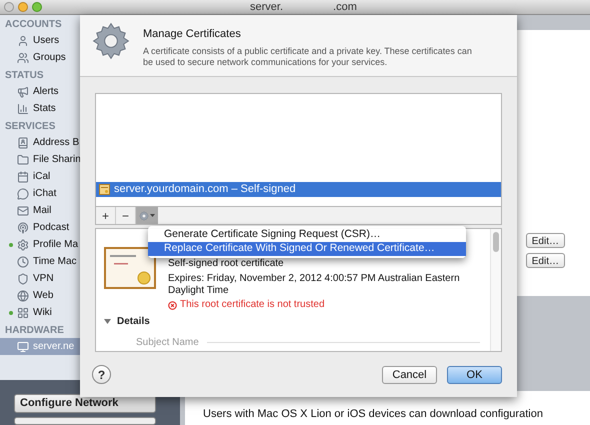 Image resolution: width=590 pixels, height=425 pixels. Describe the element at coordinates (373, 414) in the screenshot. I see `description-text: Users with Mac OS X Lion or iOS devices can download configuration` at that location.